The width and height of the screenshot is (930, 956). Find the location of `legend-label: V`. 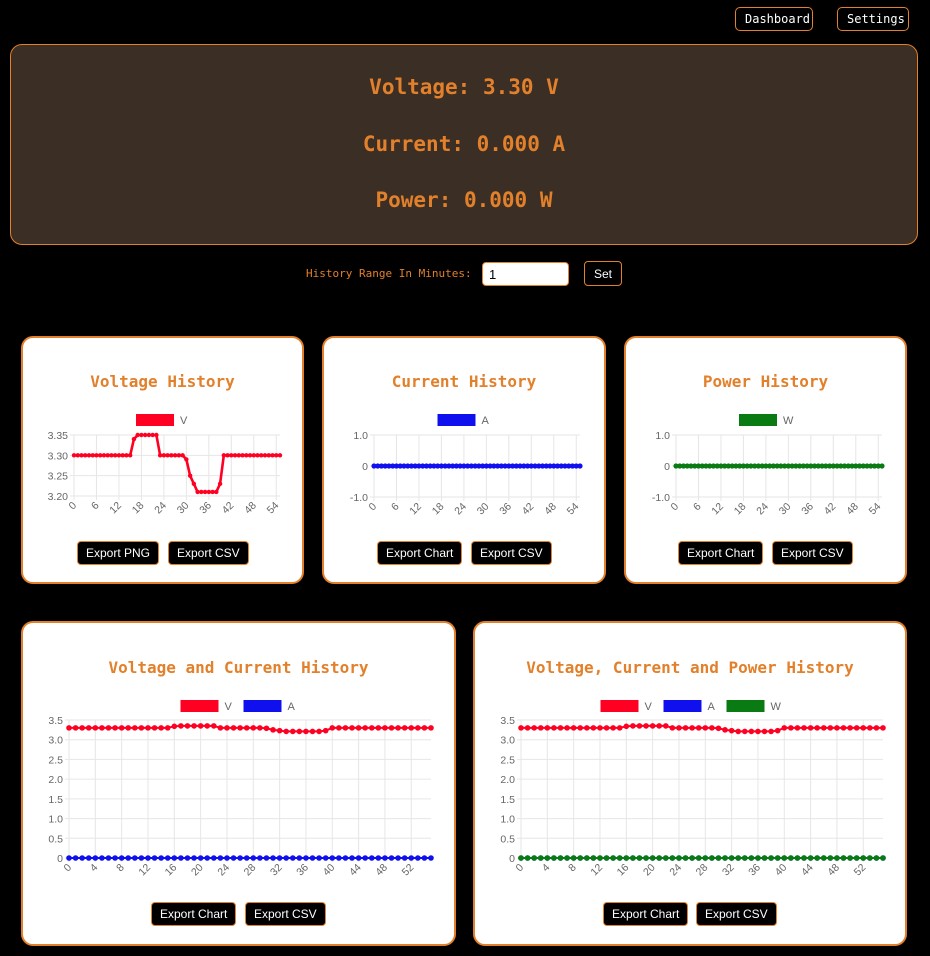

legend-label: V is located at coordinates (184, 421).